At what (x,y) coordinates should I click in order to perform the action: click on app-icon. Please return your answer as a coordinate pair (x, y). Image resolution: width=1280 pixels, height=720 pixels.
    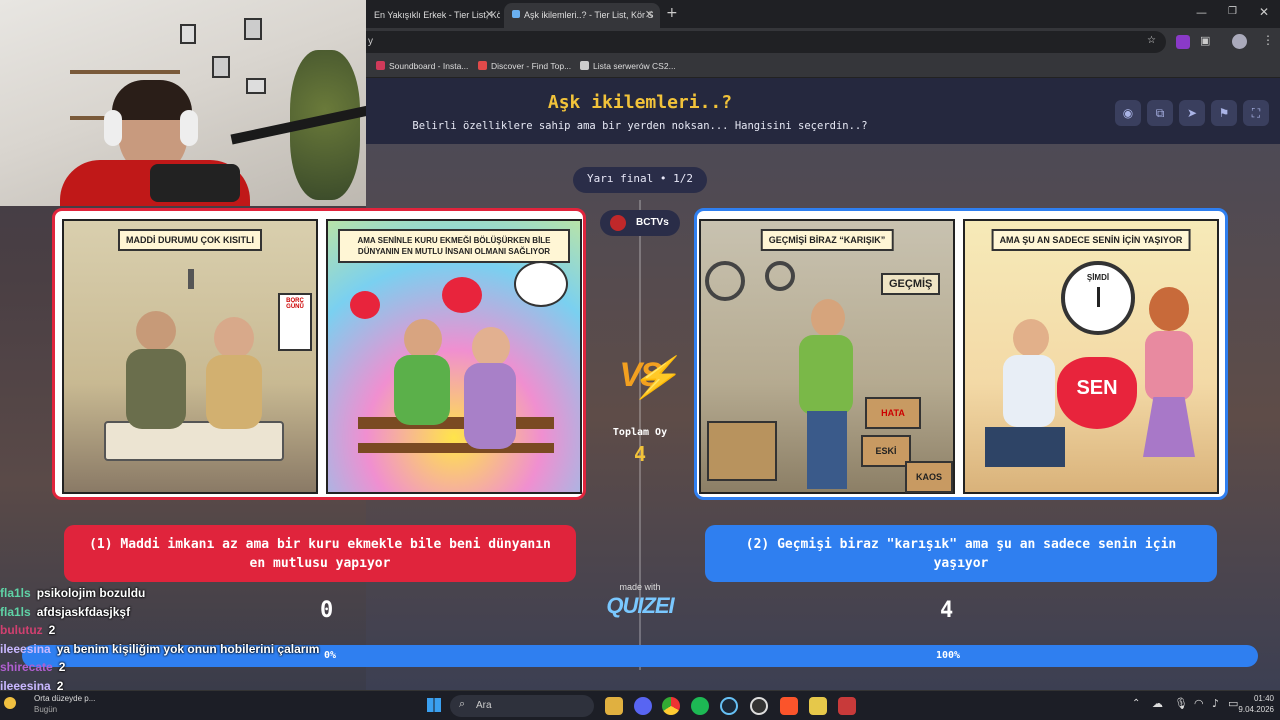
    Looking at the image, I should click on (818, 706).